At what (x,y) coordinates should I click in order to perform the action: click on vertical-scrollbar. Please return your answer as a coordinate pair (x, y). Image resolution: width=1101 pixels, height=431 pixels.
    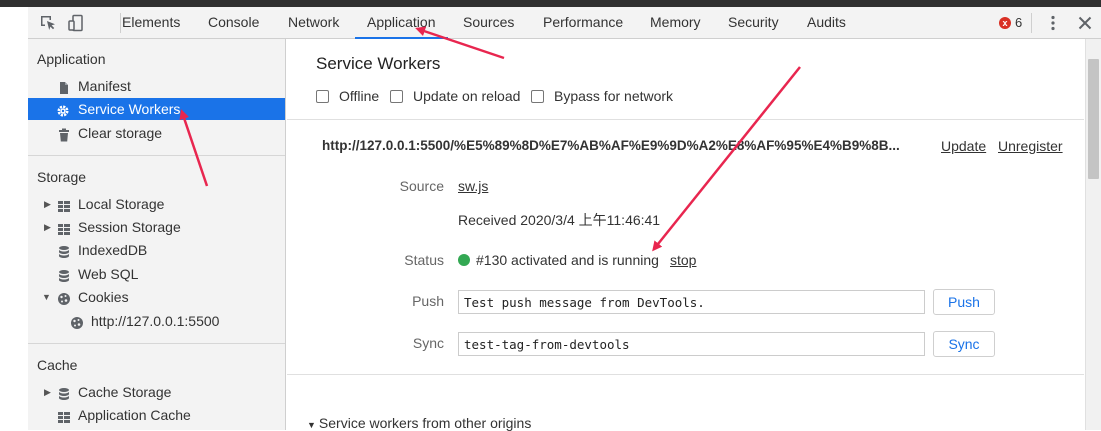
    Looking at the image, I should click on (1093, 234).